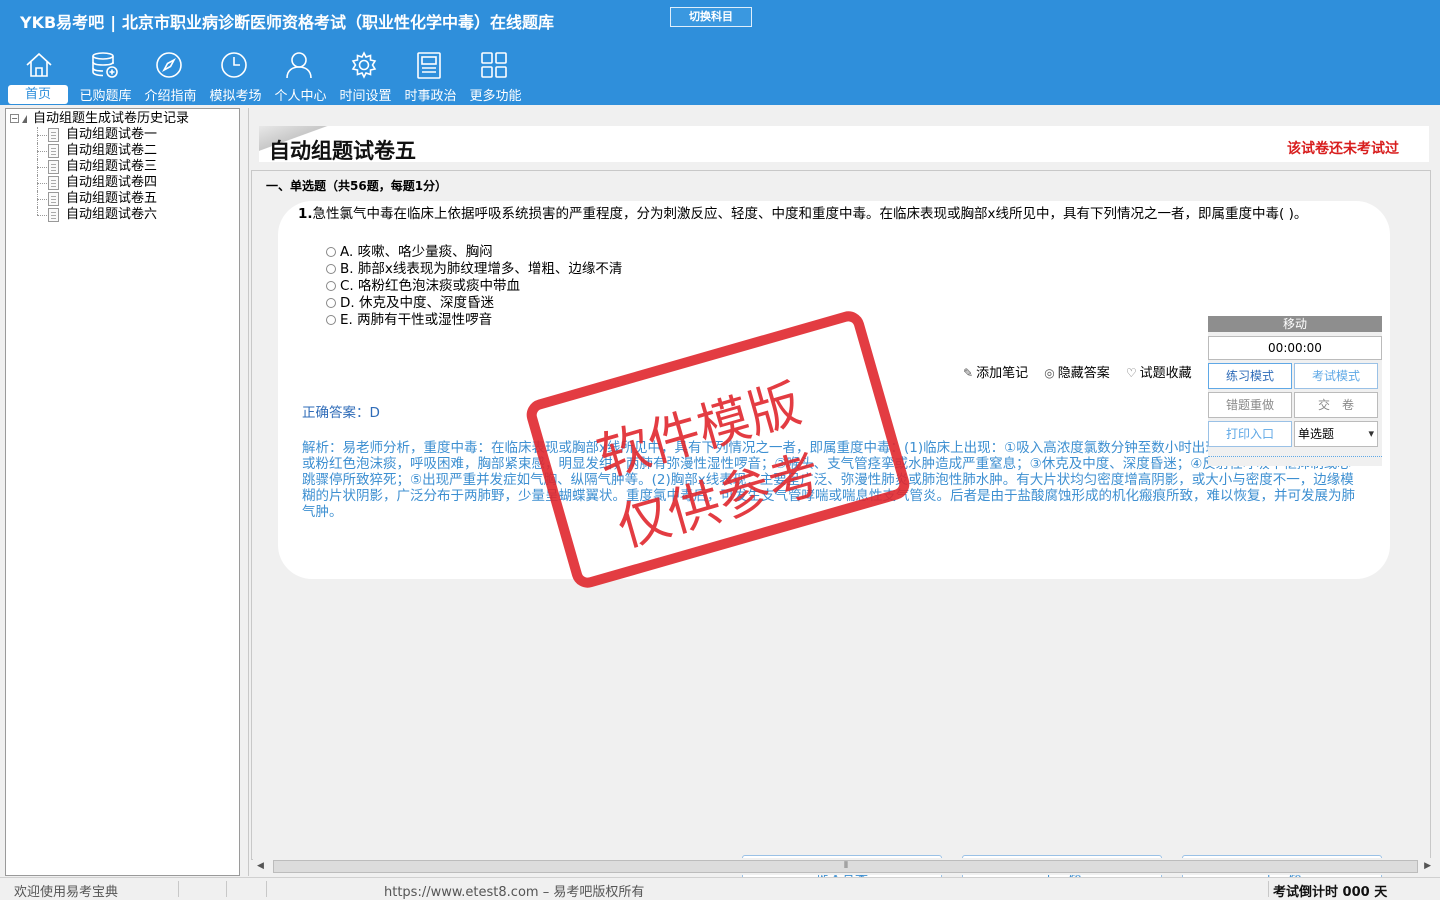 This screenshot has height=900, width=1440. What do you see at coordinates (299, 65) in the screenshot?
I see `user-icon` at bounding box center [299, 65].